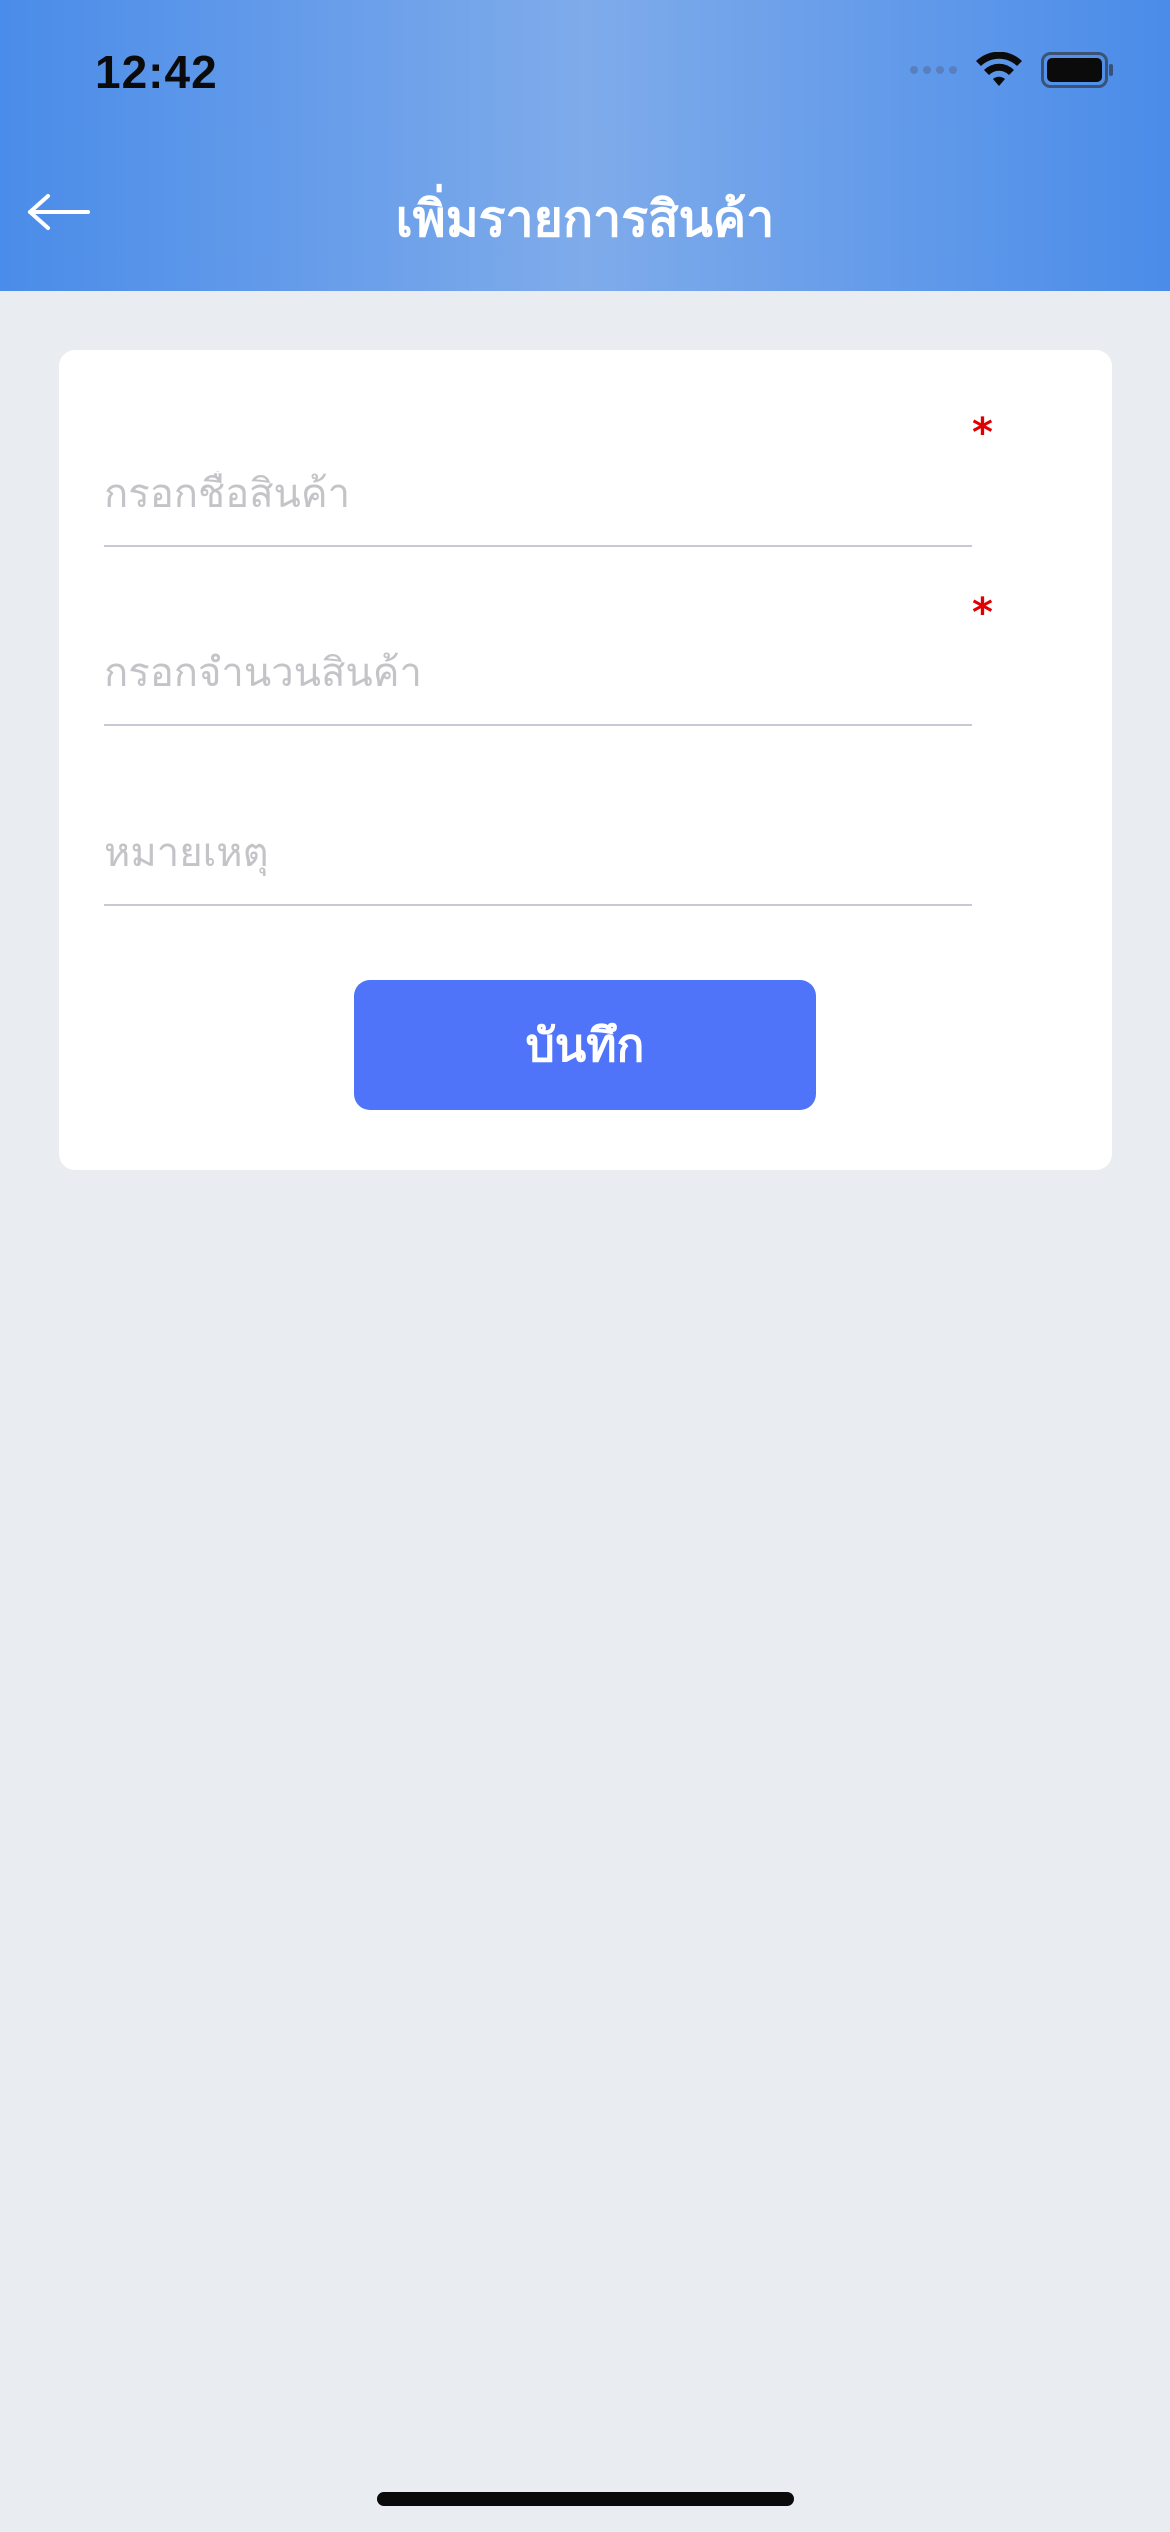  Describe the element at coordinates (933, 70) in the screenshot. I see `cellular-signal-icon` at that location.